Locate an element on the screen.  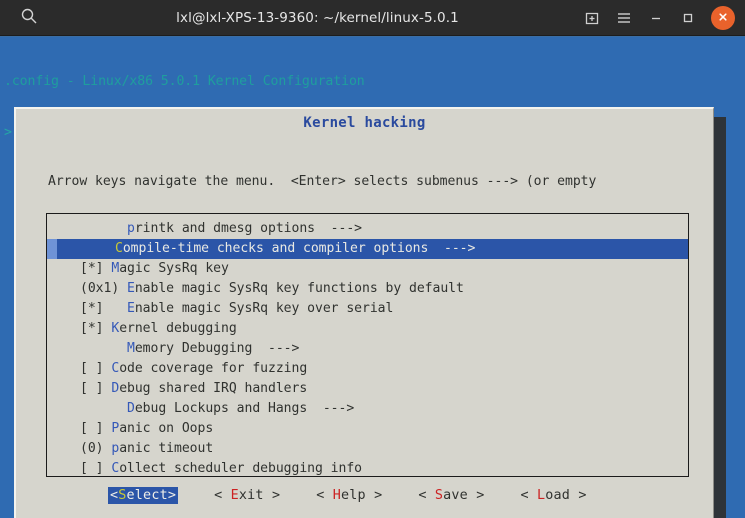
save-button: < Save > is located at coordinates (451, 495).